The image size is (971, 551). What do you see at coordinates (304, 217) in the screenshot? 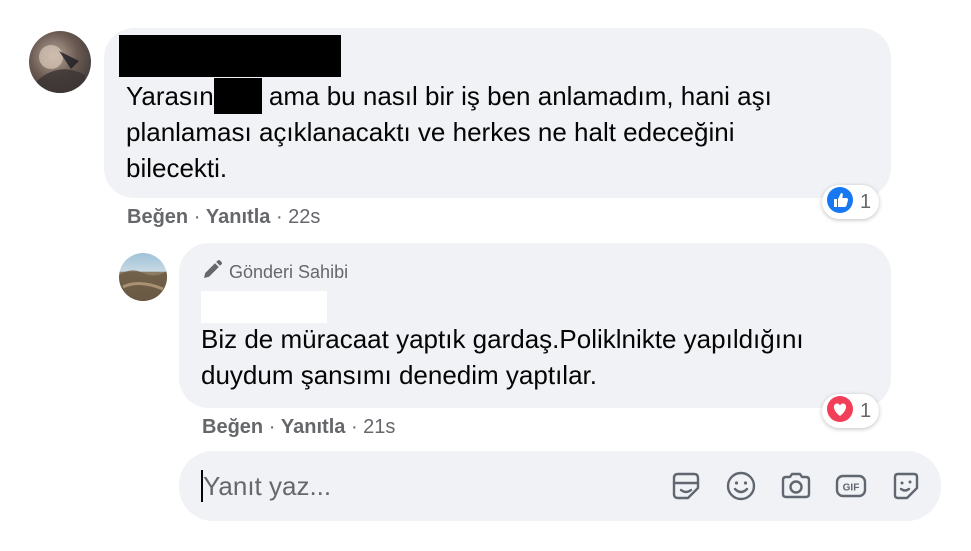
I see `comment-timestamp: 22s` at bounding box center [304, 217].